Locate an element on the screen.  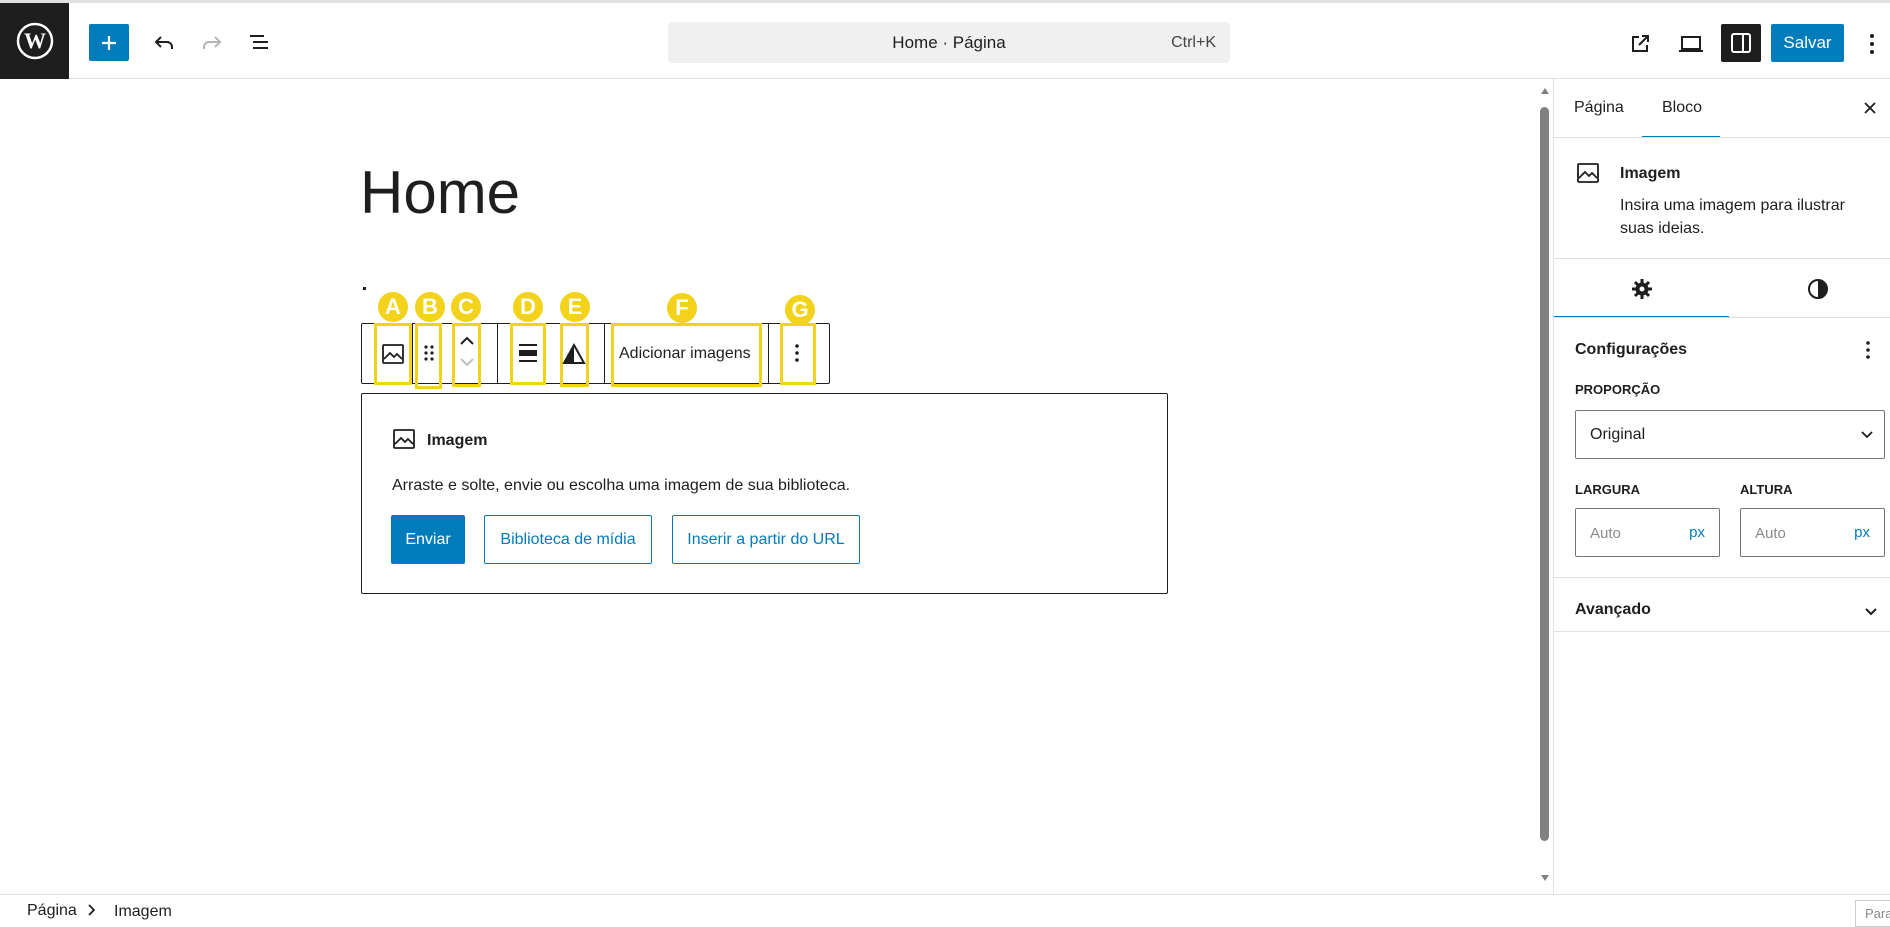
chevron-up-icon is located at coordinates (467, 340).